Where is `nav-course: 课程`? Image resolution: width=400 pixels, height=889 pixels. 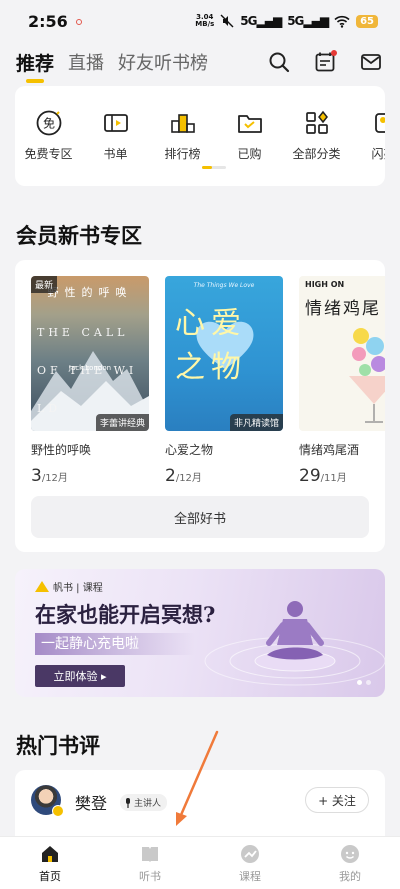
nav-course: 课程 is located at coordinates (250, 863).